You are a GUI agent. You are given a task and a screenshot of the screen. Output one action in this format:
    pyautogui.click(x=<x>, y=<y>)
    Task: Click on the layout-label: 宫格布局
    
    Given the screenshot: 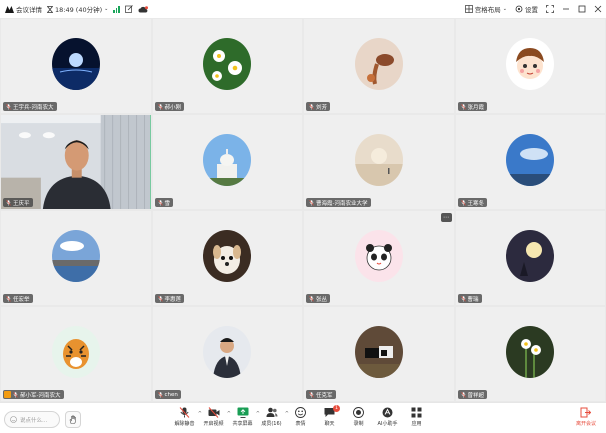 What is the action you would take?
    pyautogui.click(x=487, y=10)
    